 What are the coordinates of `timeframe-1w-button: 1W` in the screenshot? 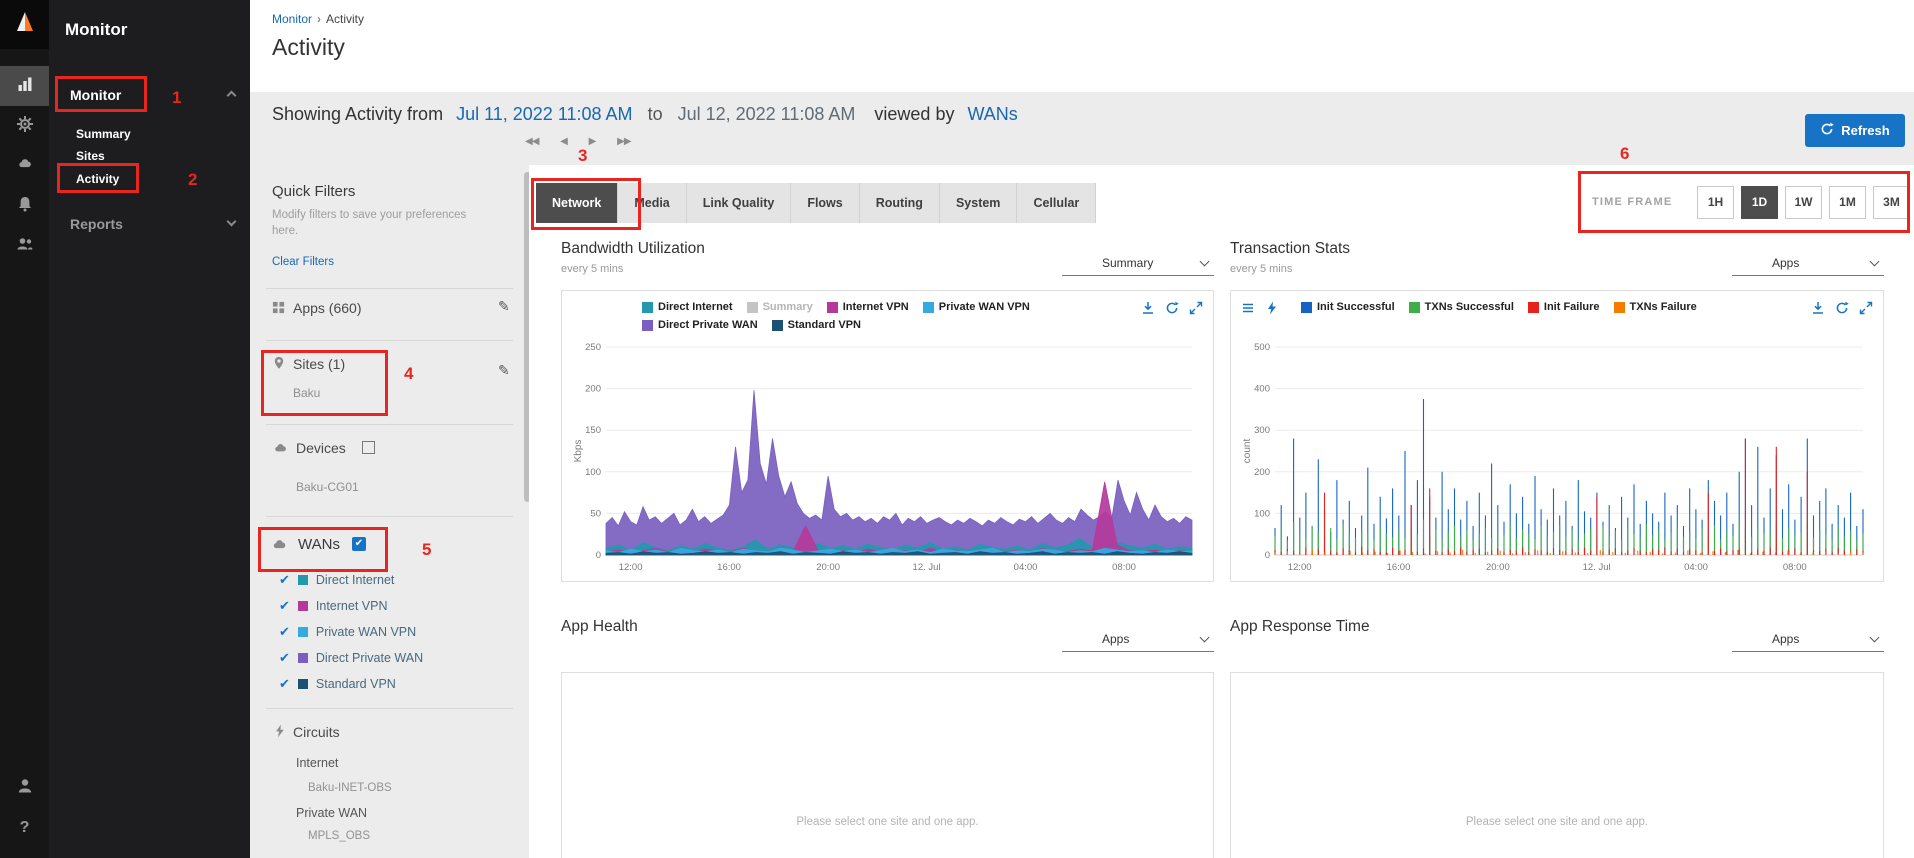 It's located at (1803, 202).